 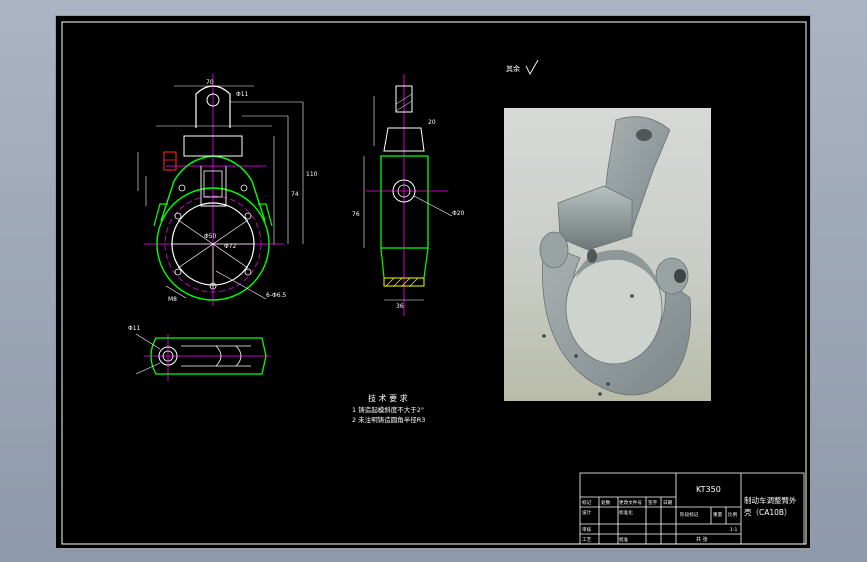 What do you see at coordinates (626, 512) in the screenshot?
I see `tb-std: 标准化` at bounding box center [626, 512].